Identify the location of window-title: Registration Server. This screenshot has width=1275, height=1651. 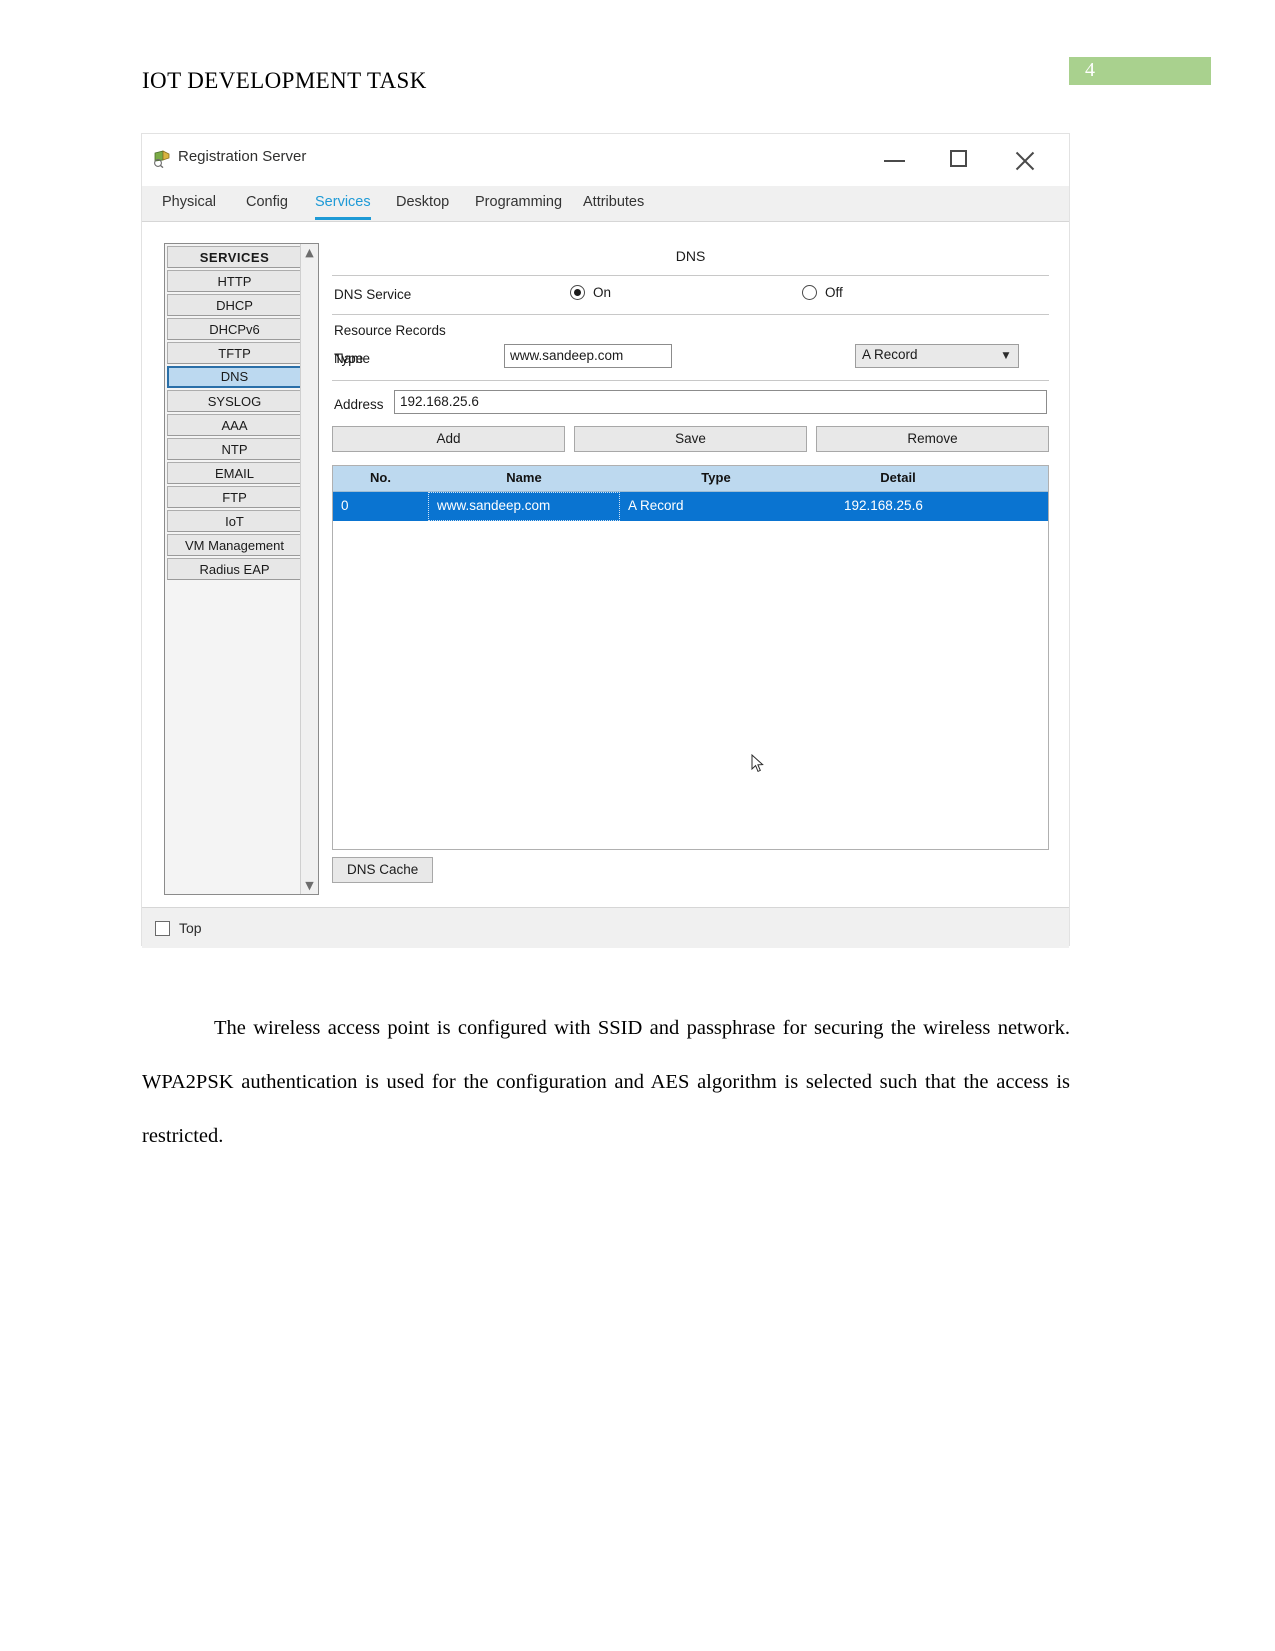
(242, 156).